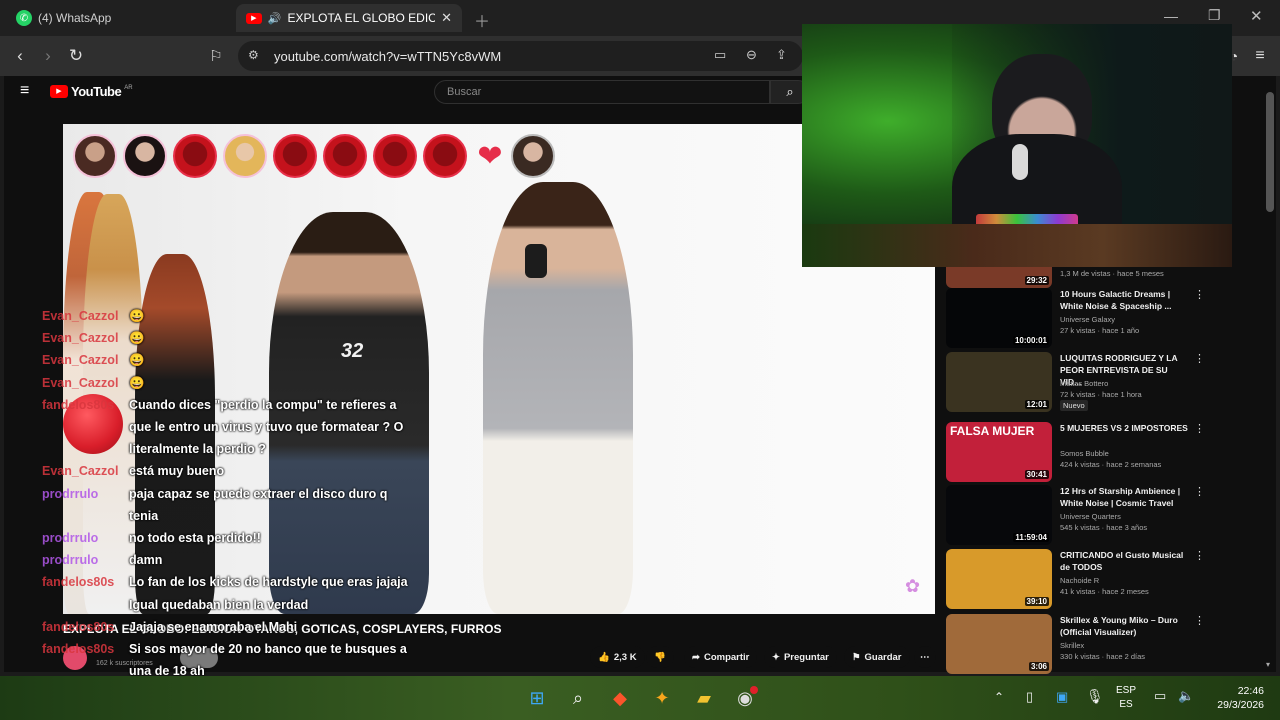 This screenshot has width=1280, height=720. I want to click on new-tab-icon: ＋, so click(482, 20).